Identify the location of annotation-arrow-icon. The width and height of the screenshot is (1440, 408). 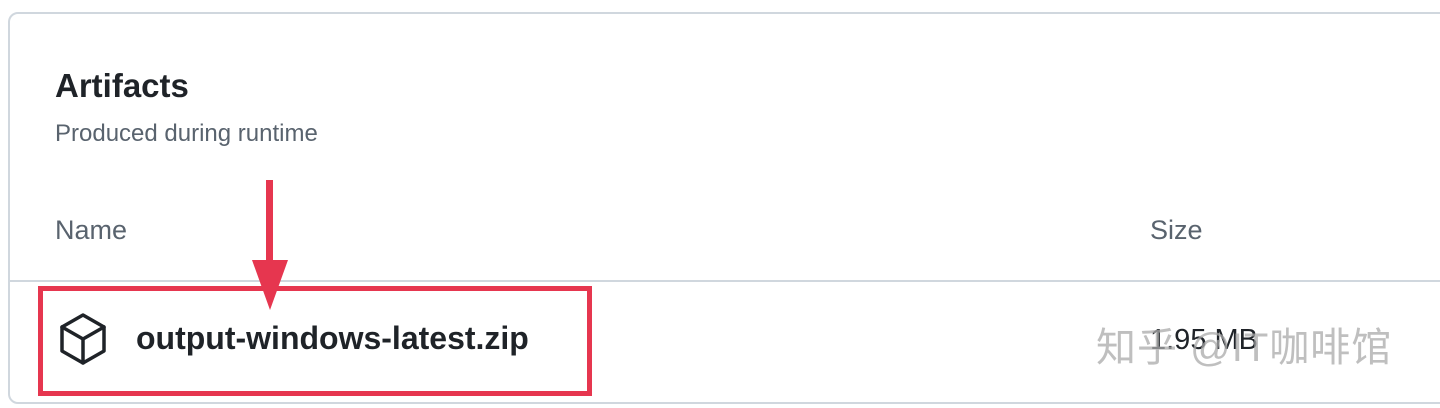
(270, 245).